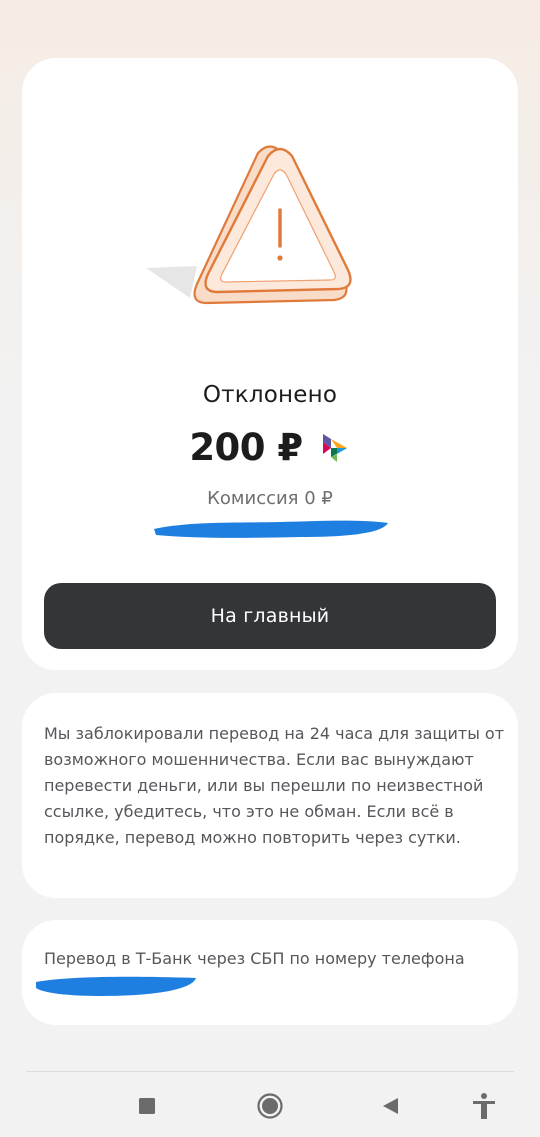  I want to click on home-button: На главный, so click(270, 616).